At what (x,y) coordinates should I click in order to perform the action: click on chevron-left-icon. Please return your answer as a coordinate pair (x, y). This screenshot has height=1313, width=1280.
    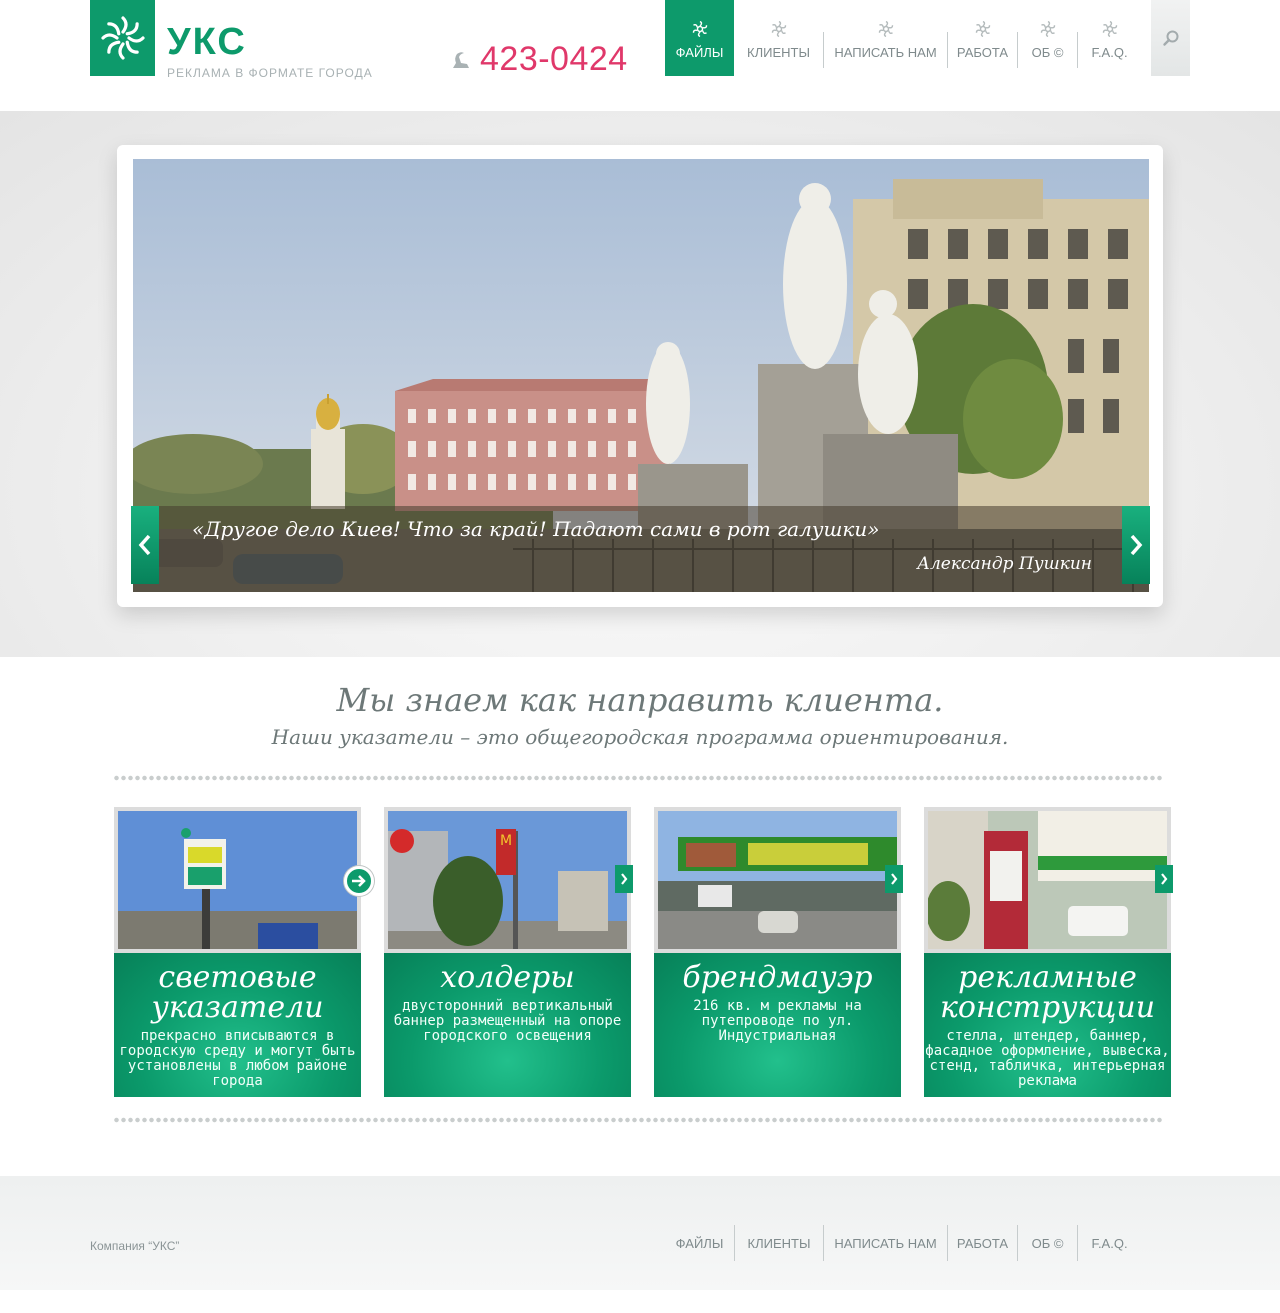
    Looking at the image, I should click on (144, 545).